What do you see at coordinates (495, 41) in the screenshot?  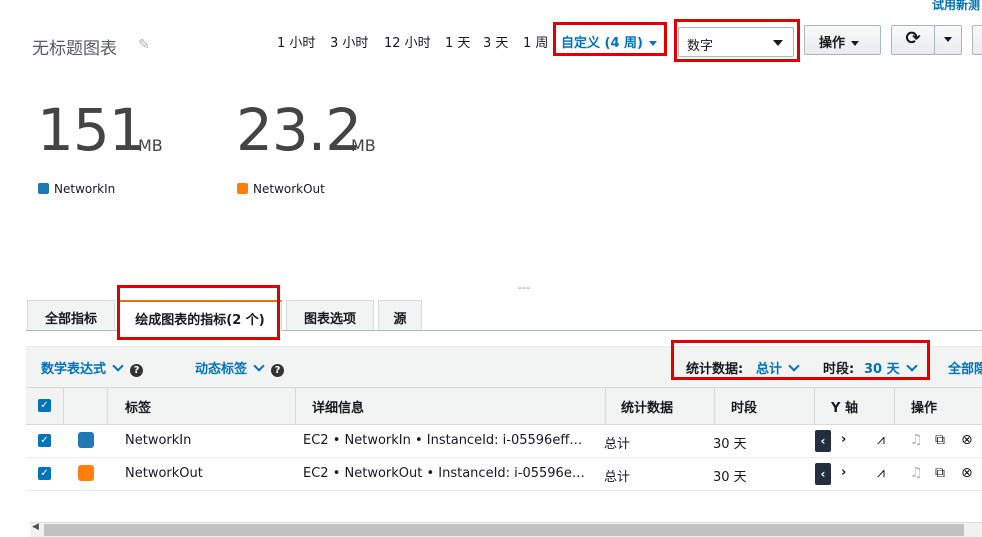 I see `range-3d: 3 天` at bounding box center [495, 41].